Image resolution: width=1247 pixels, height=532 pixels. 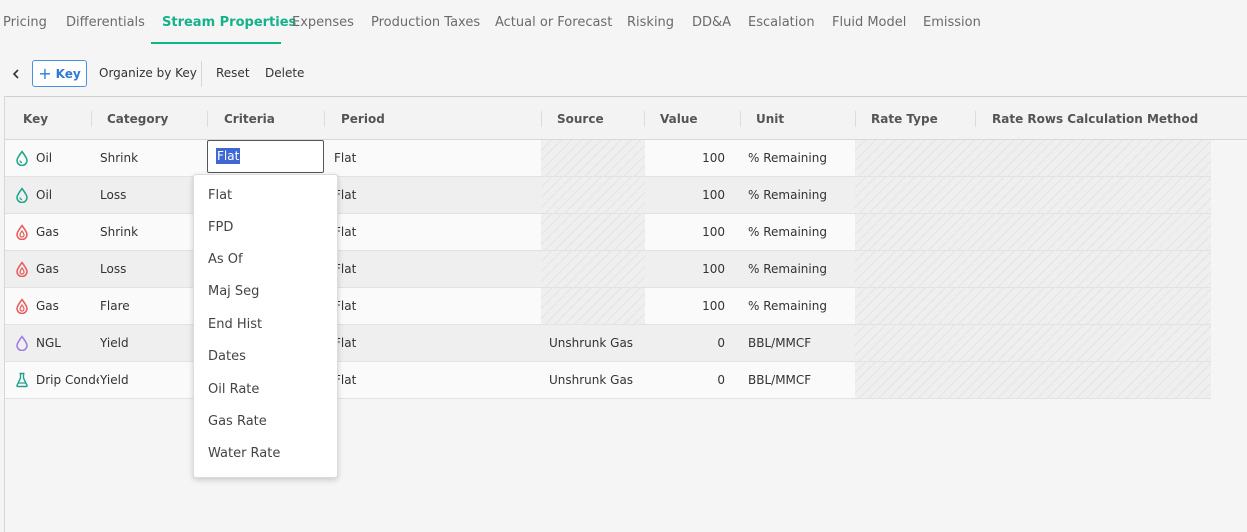 I want to click on chevron-left-icon, so click(x=15, y=74).